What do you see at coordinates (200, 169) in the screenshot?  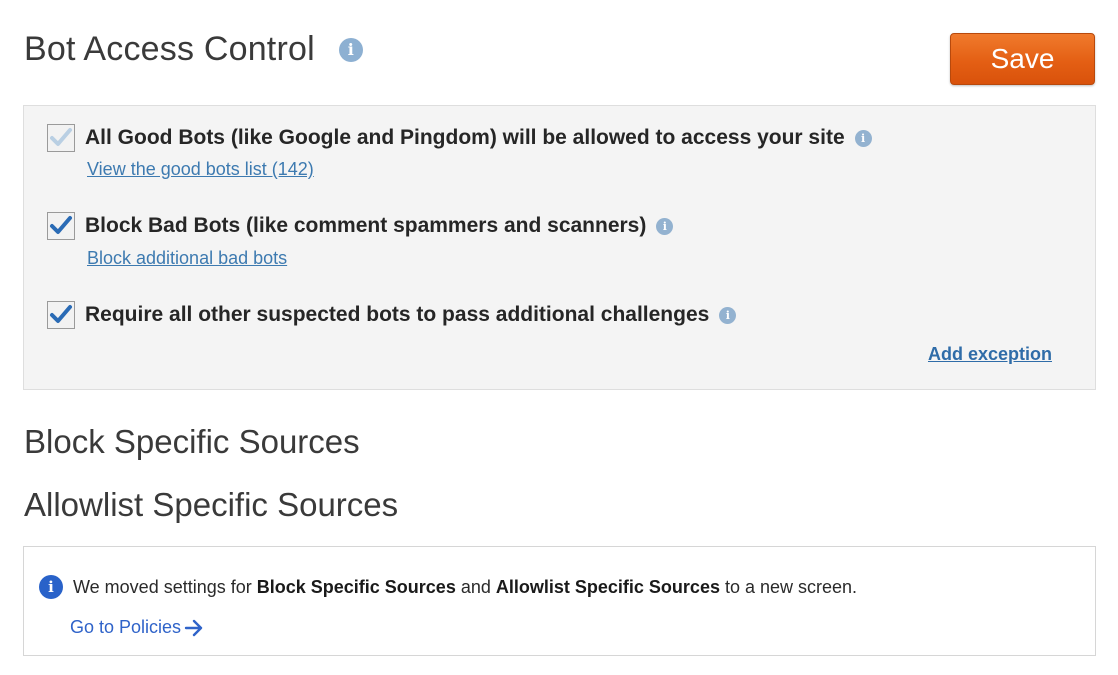 I see `view-good-bots-link: View the good bots list (142)` at bounding box center [200, 169].